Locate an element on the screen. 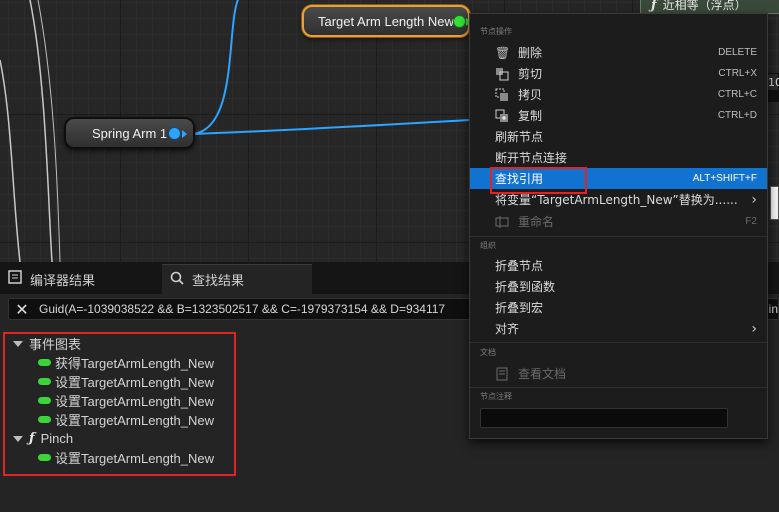 This screenshot has height=512, width=779. side-value-text: 10 is located at coordinates (773, 82).